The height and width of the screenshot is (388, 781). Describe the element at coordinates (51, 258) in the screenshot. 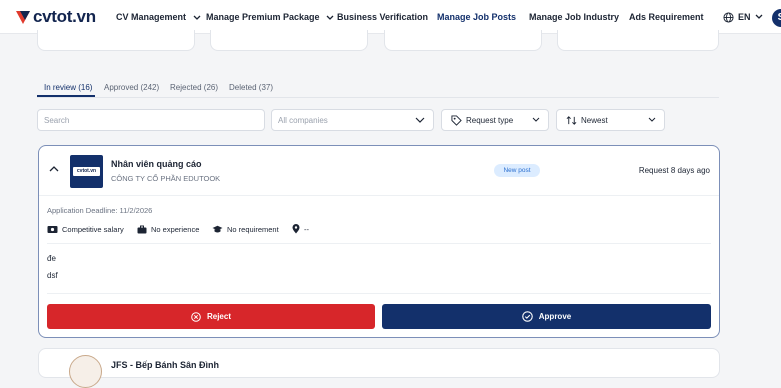

I see `description-line: đe` at that location.